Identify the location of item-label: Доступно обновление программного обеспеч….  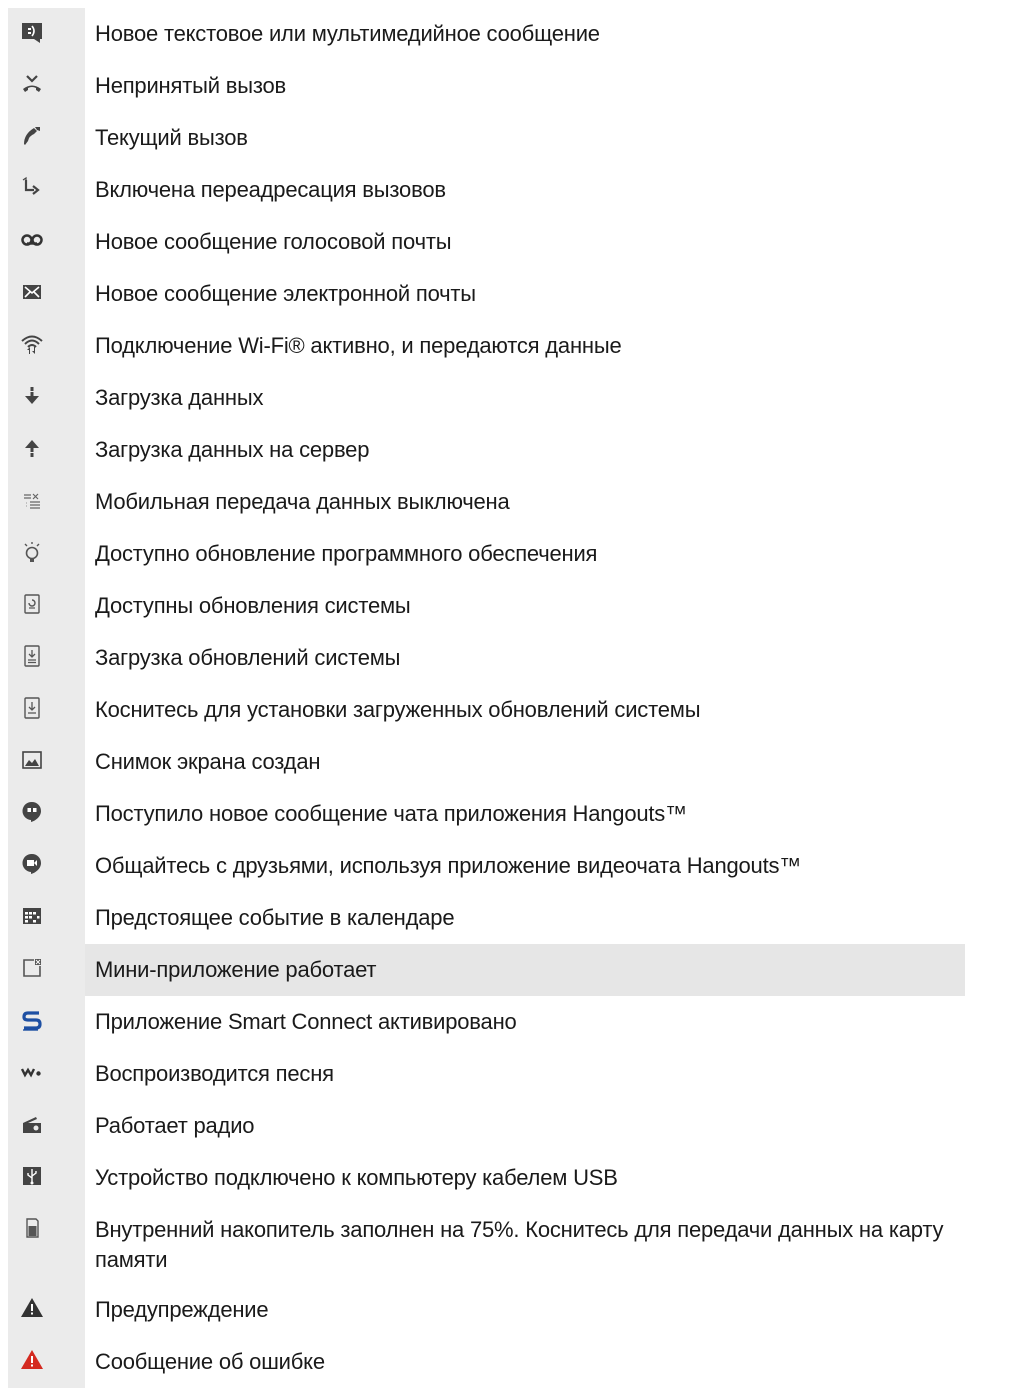
(346, 553).